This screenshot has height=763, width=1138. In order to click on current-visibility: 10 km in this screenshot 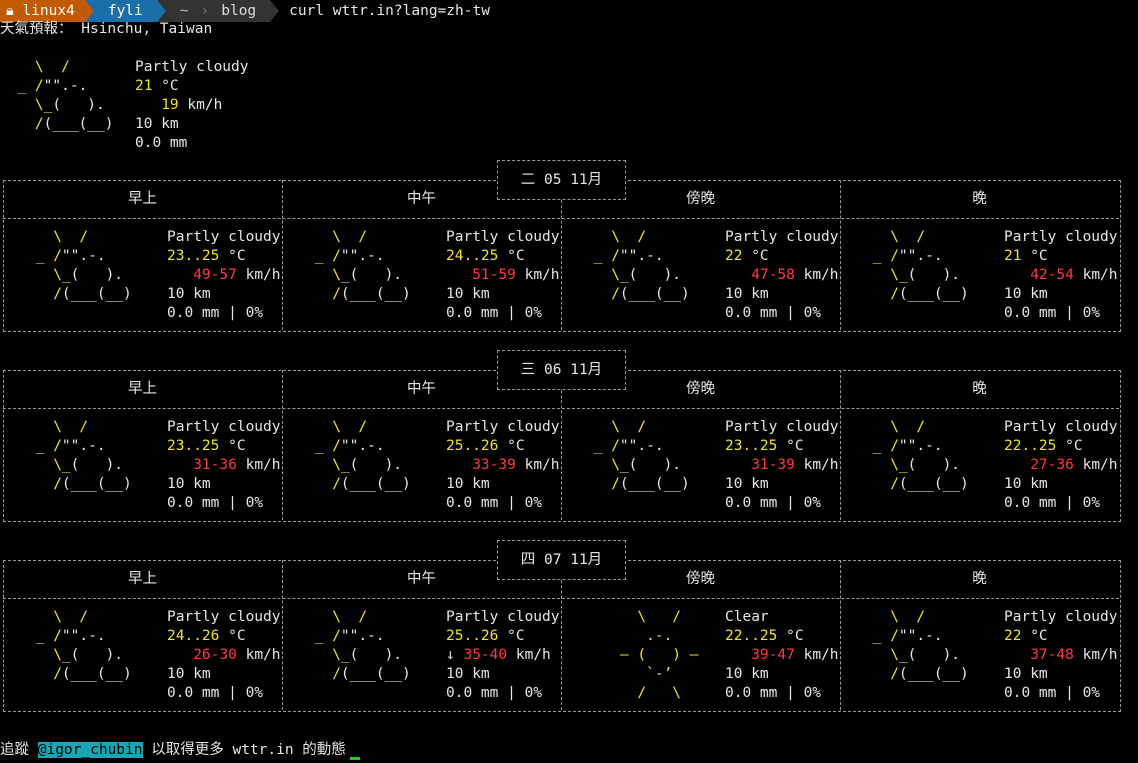, I will do `click(157, 124)`.